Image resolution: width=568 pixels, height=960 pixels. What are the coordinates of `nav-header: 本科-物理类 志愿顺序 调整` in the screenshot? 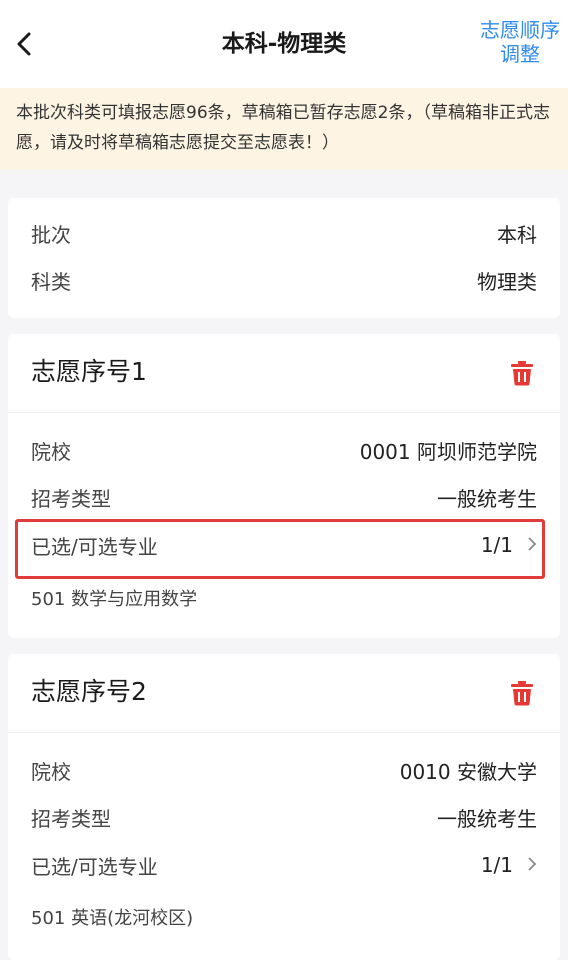 It's located at (284, 44).